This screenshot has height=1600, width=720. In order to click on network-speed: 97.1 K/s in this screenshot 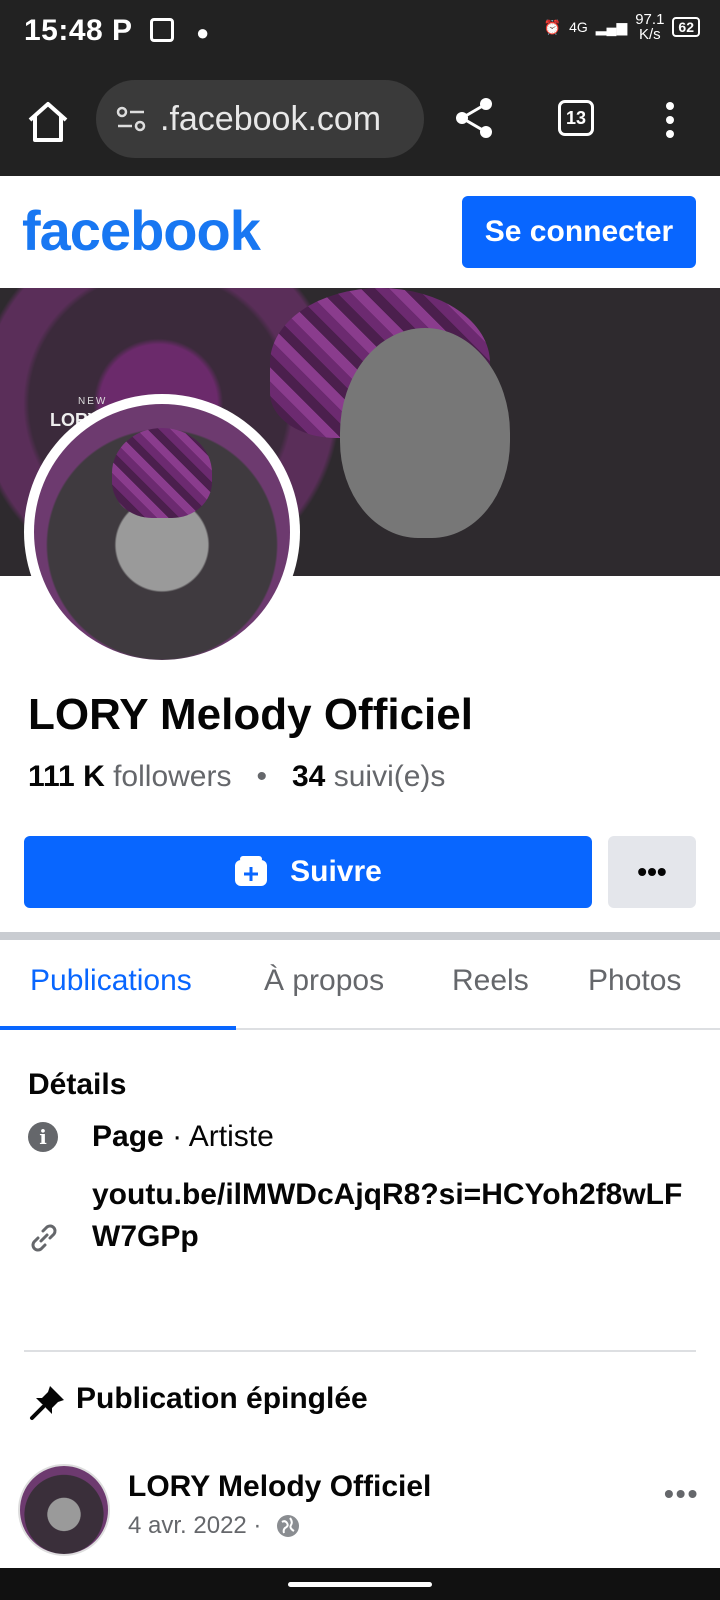, I will do `click(649, 27)`.